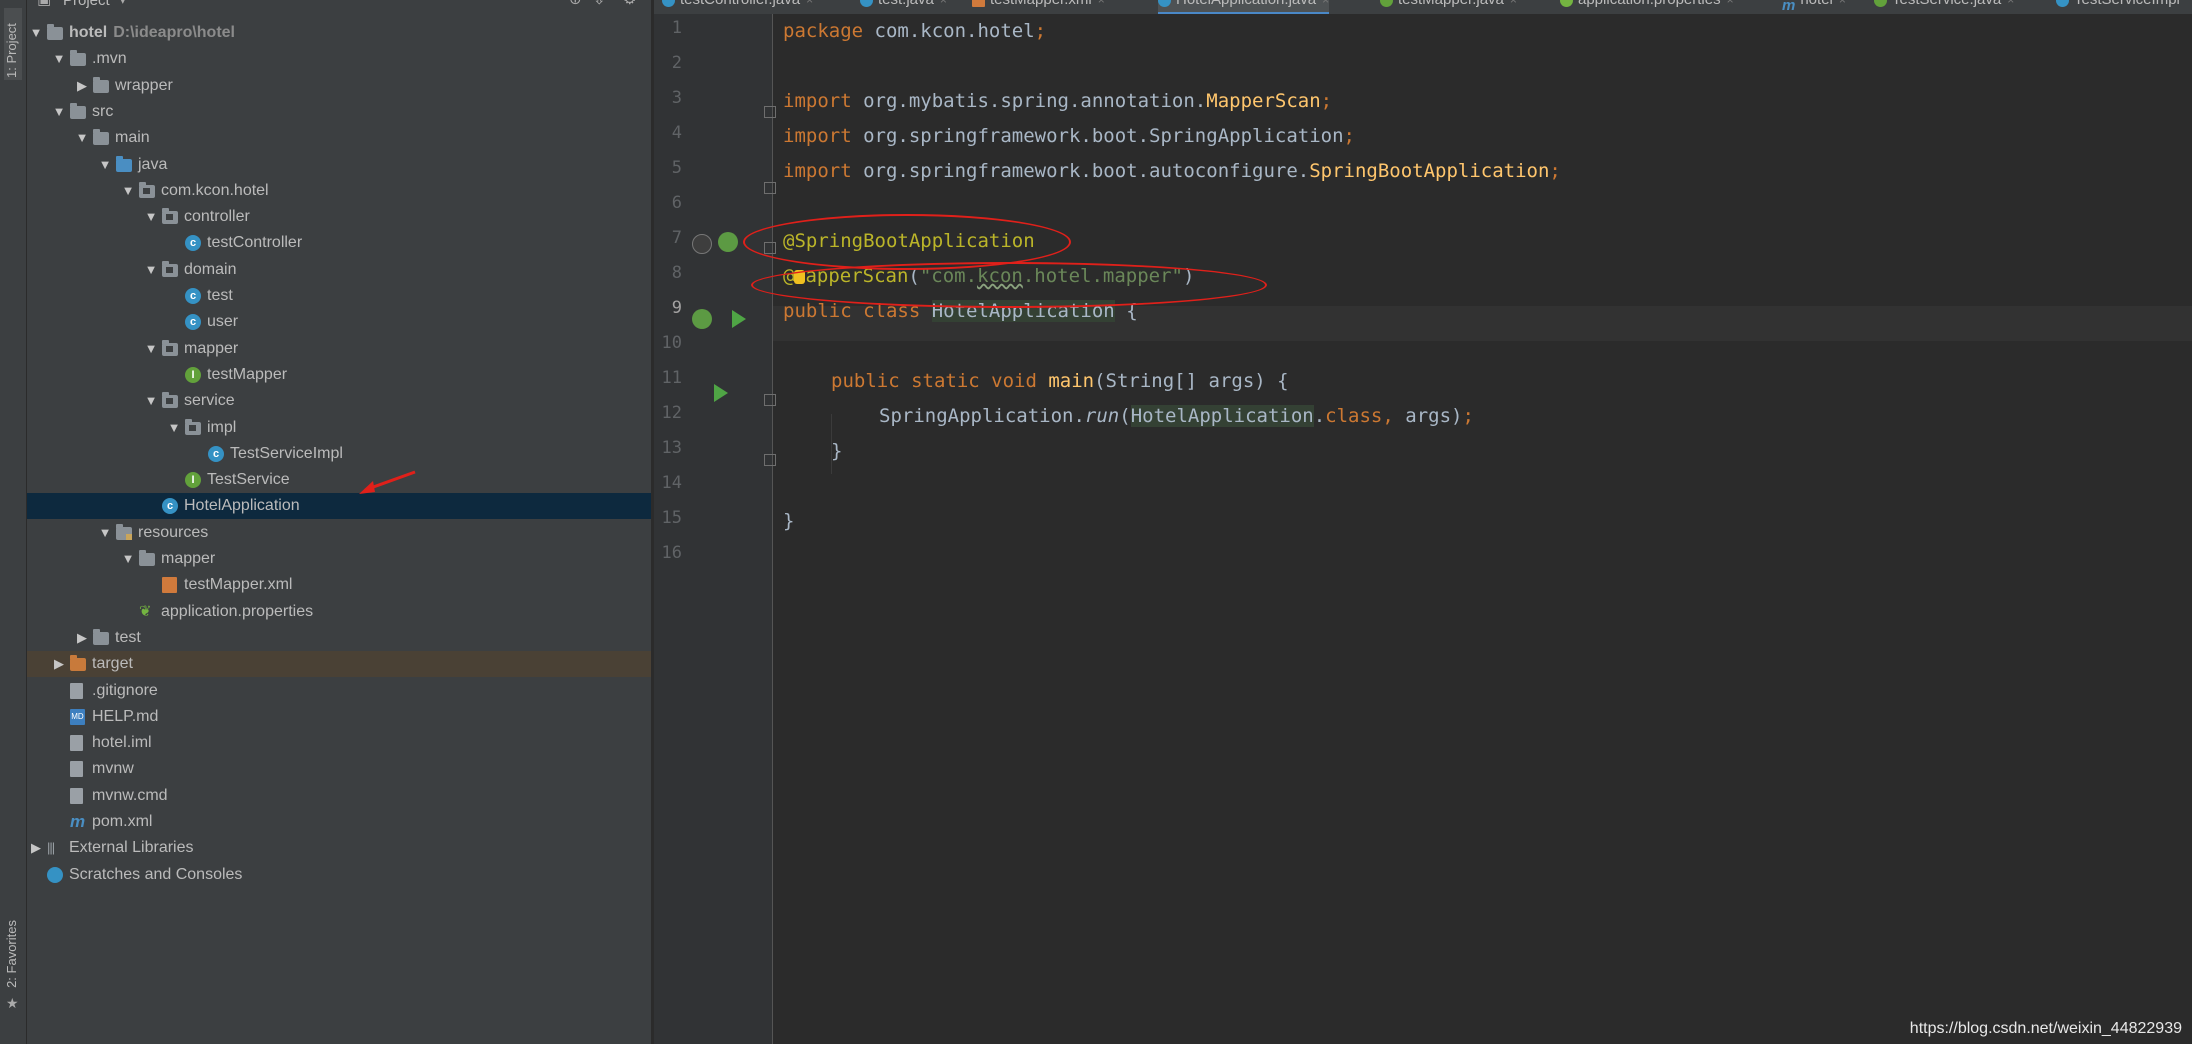 The image size is (2192, 1044). Describe the element at coordinates (11, 954) in the screenshot. I see `favorites-tool-tab: 2: Favorites` at that location.